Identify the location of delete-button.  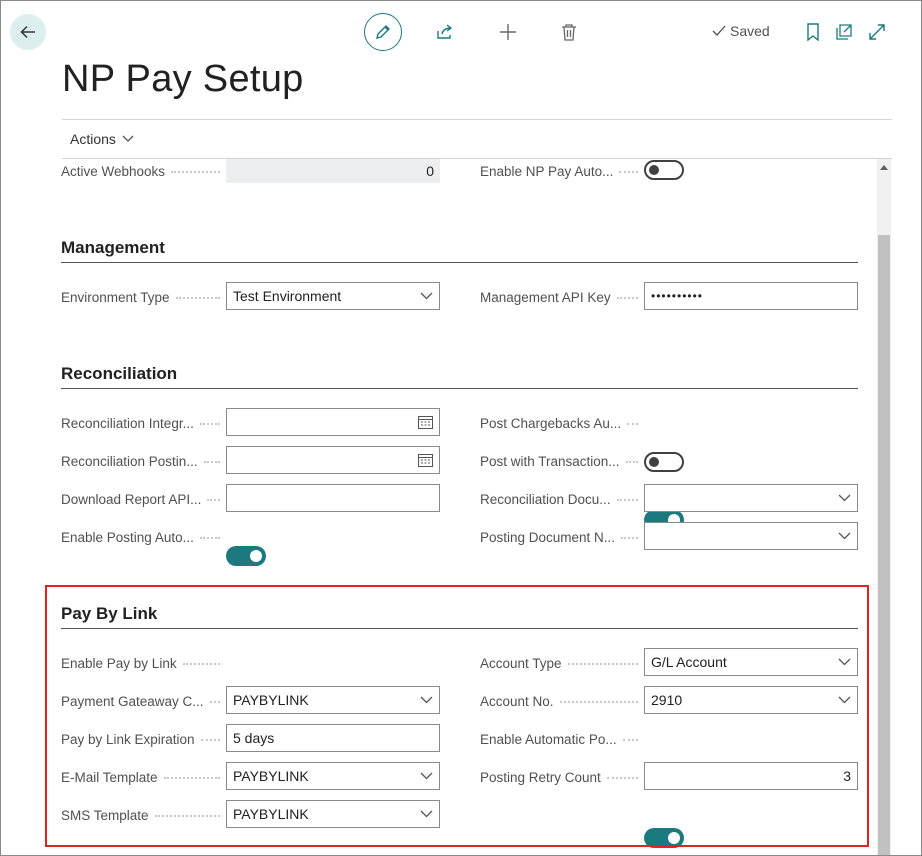
(569, 32).